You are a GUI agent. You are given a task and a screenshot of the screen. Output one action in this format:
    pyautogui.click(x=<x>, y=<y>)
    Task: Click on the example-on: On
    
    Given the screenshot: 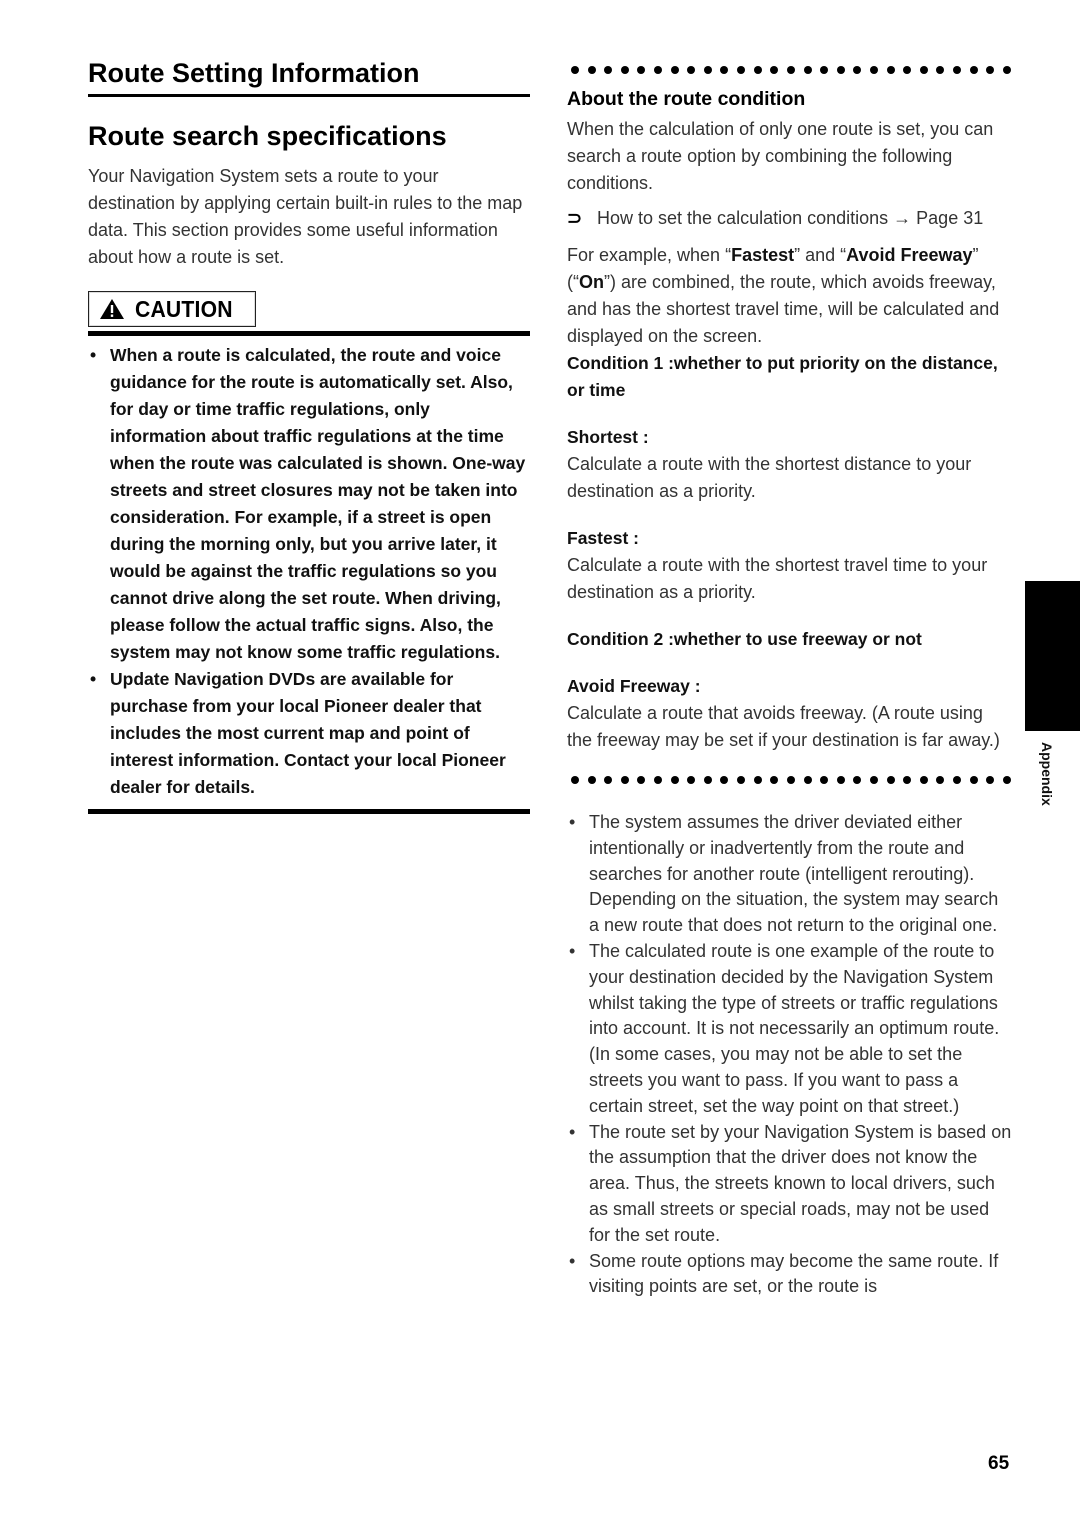 What is the action you would take?
    pyautogui.click(x=591, y=282)
    